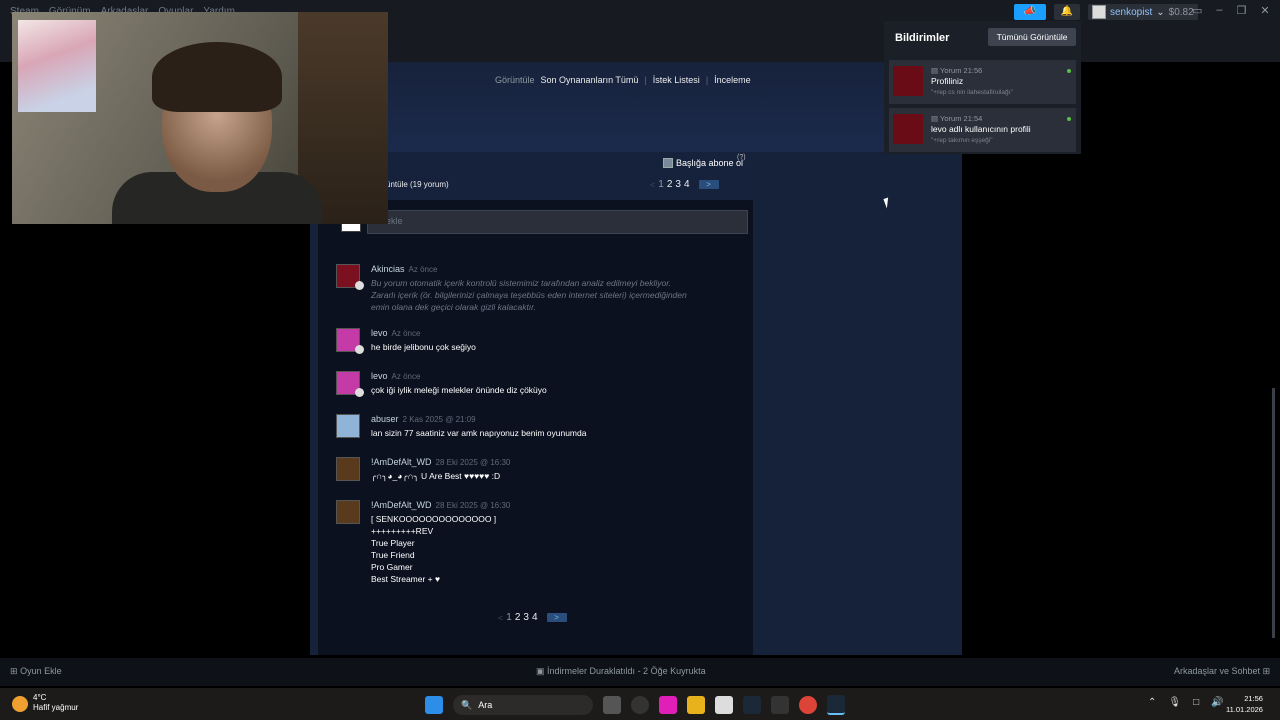 This screenshot has width=1280, height=720. Describe the element at coordinates (1244, 704) in the screenshot. I see `clock: 21:56 11.01.2026` at that location.